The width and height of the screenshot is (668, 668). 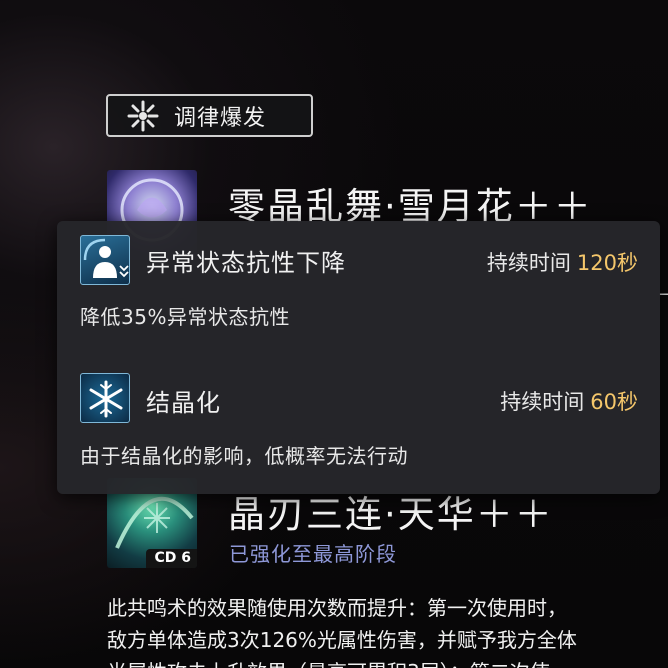 I want to click on status-duration: 持续时间 120秒, so click(x=562, y=262).